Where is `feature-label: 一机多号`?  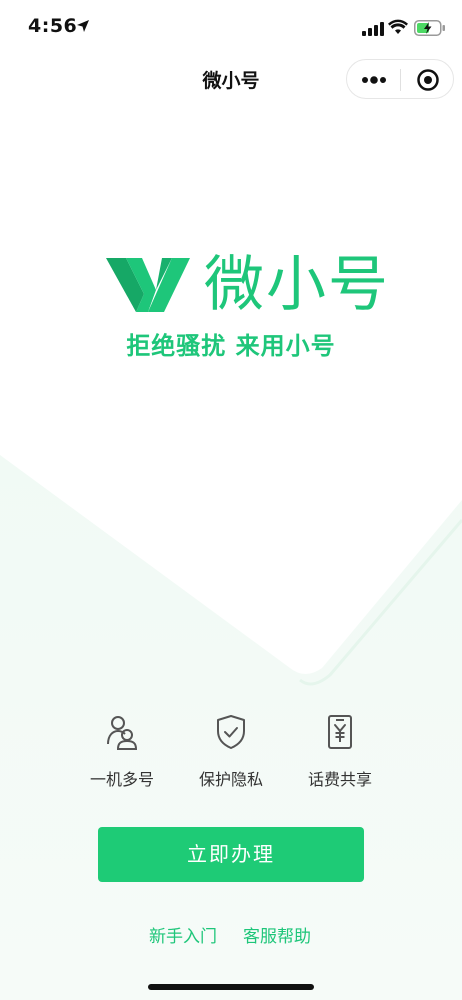 feature-label: 一机多号 is located at coordinates (121, 779).